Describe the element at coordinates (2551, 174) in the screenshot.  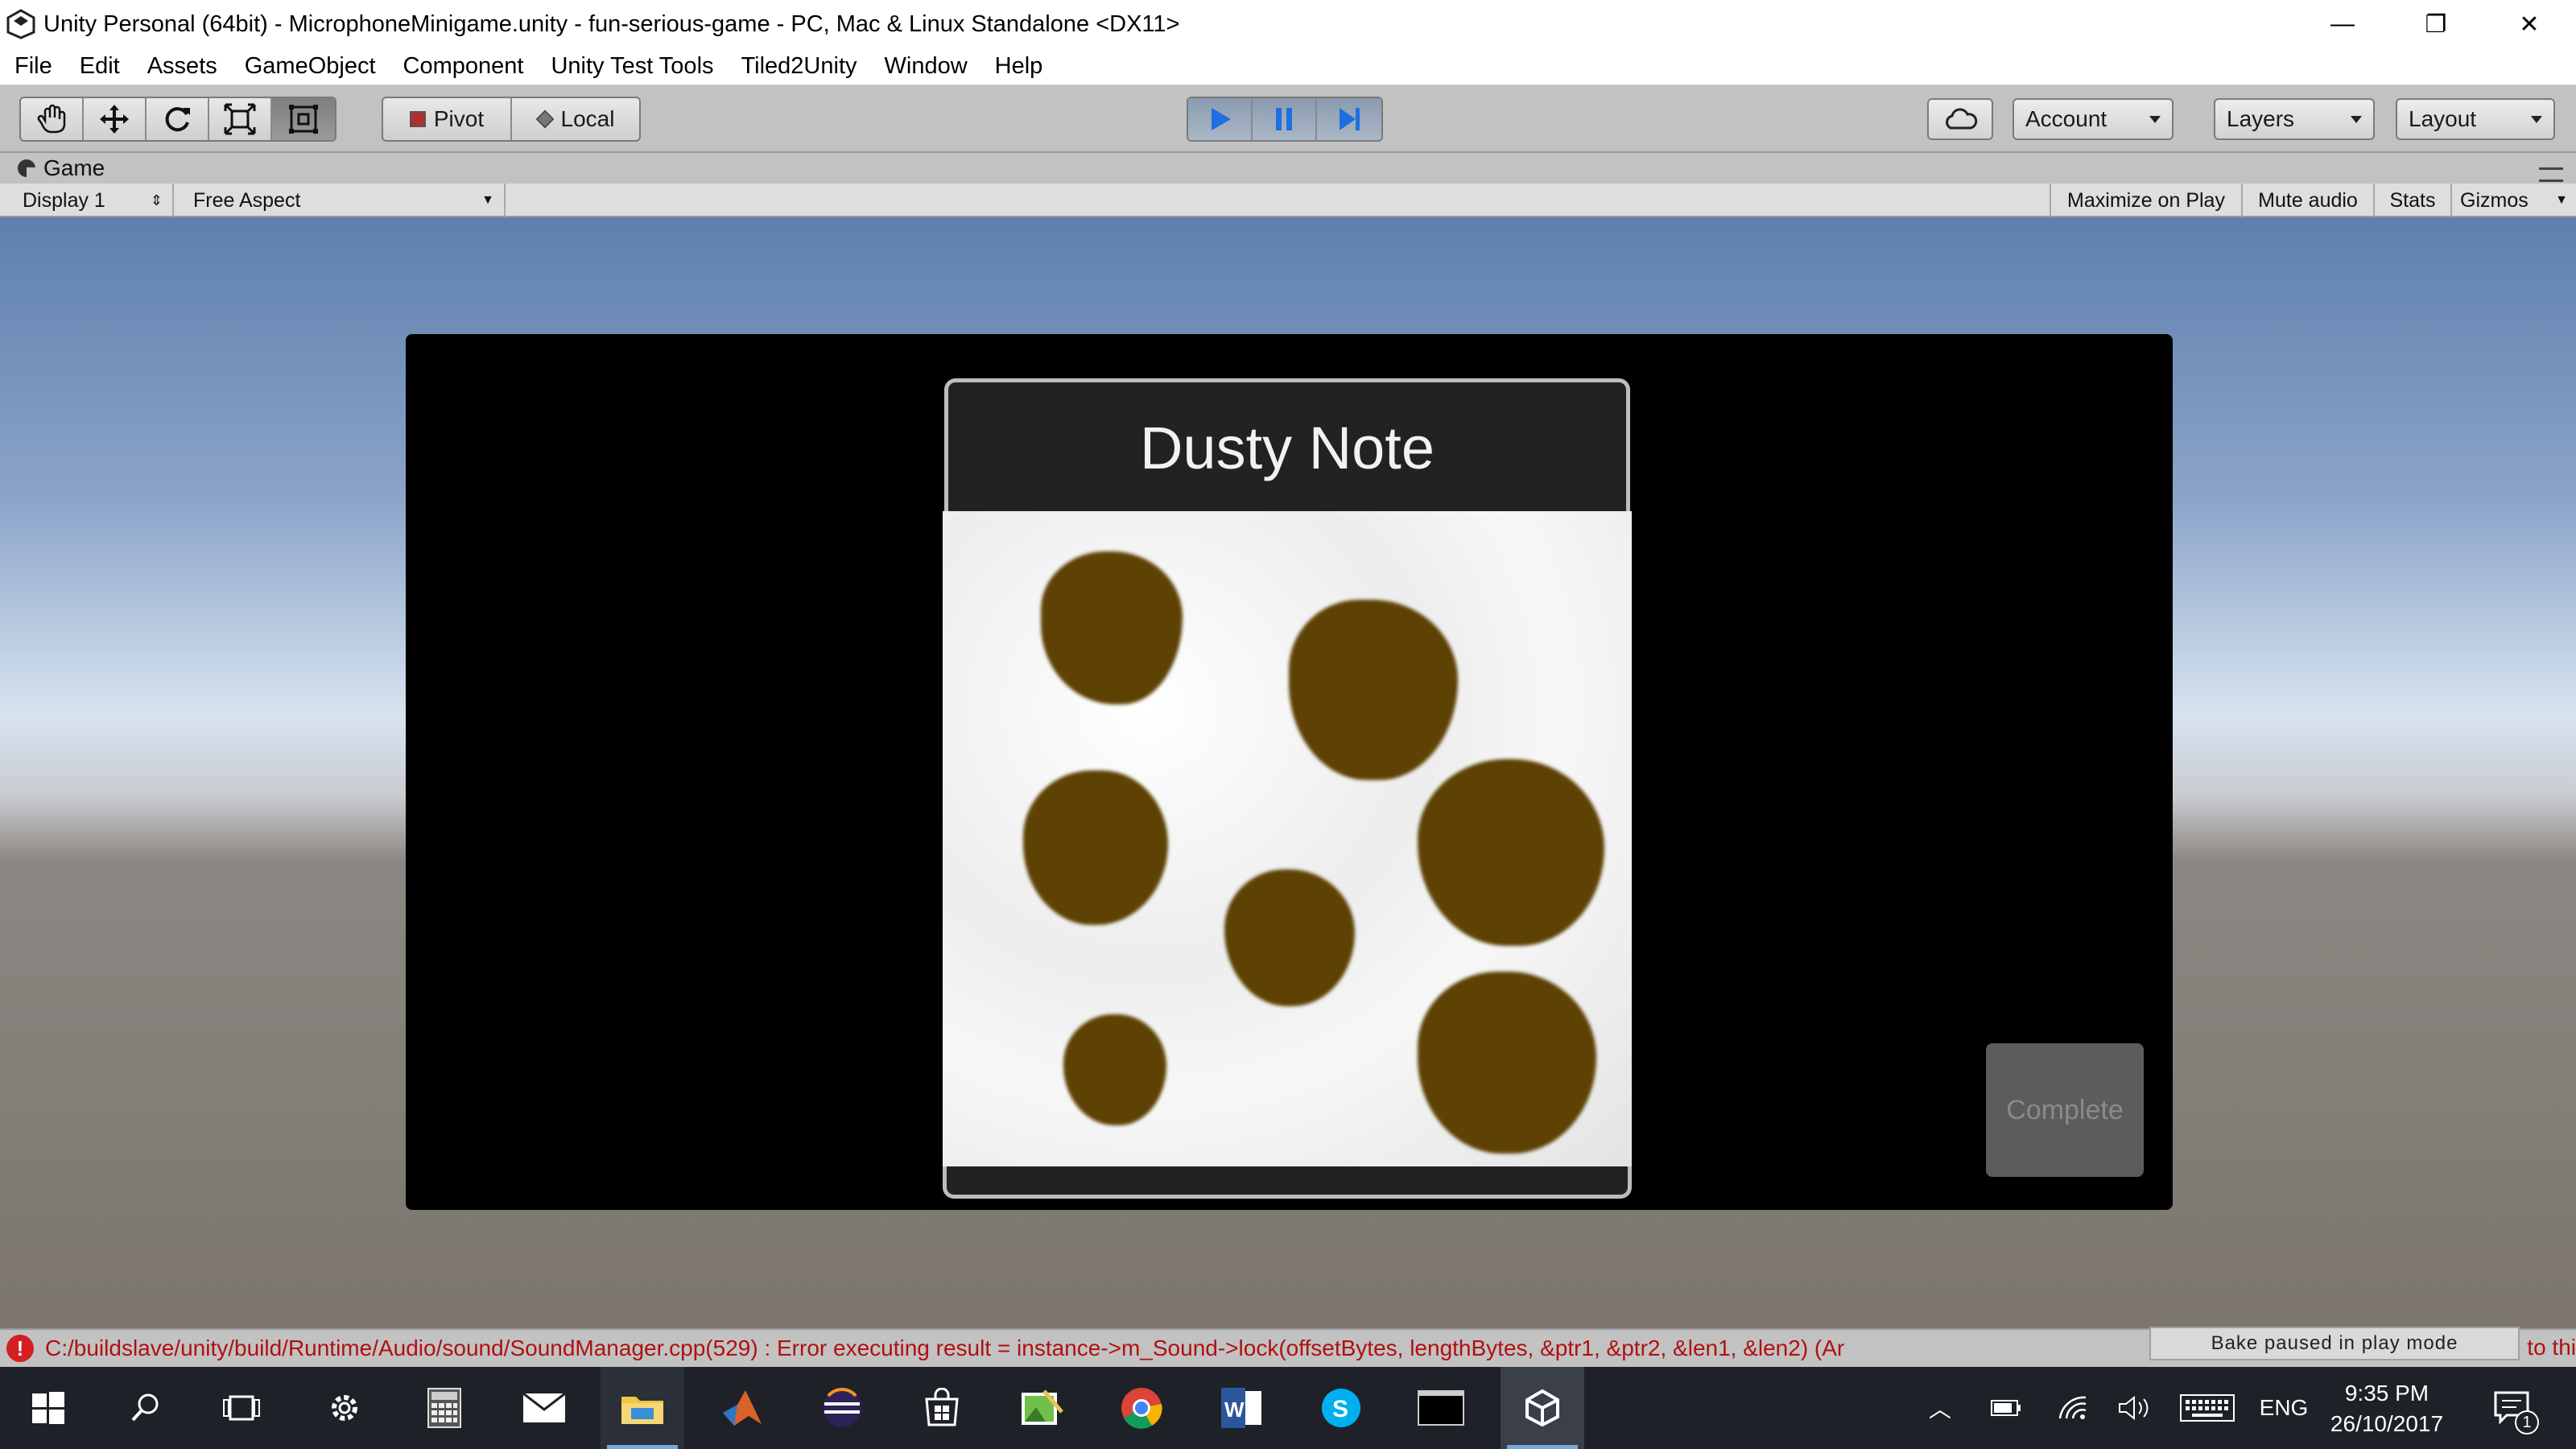
I see `panel-menu-icon` at that location.